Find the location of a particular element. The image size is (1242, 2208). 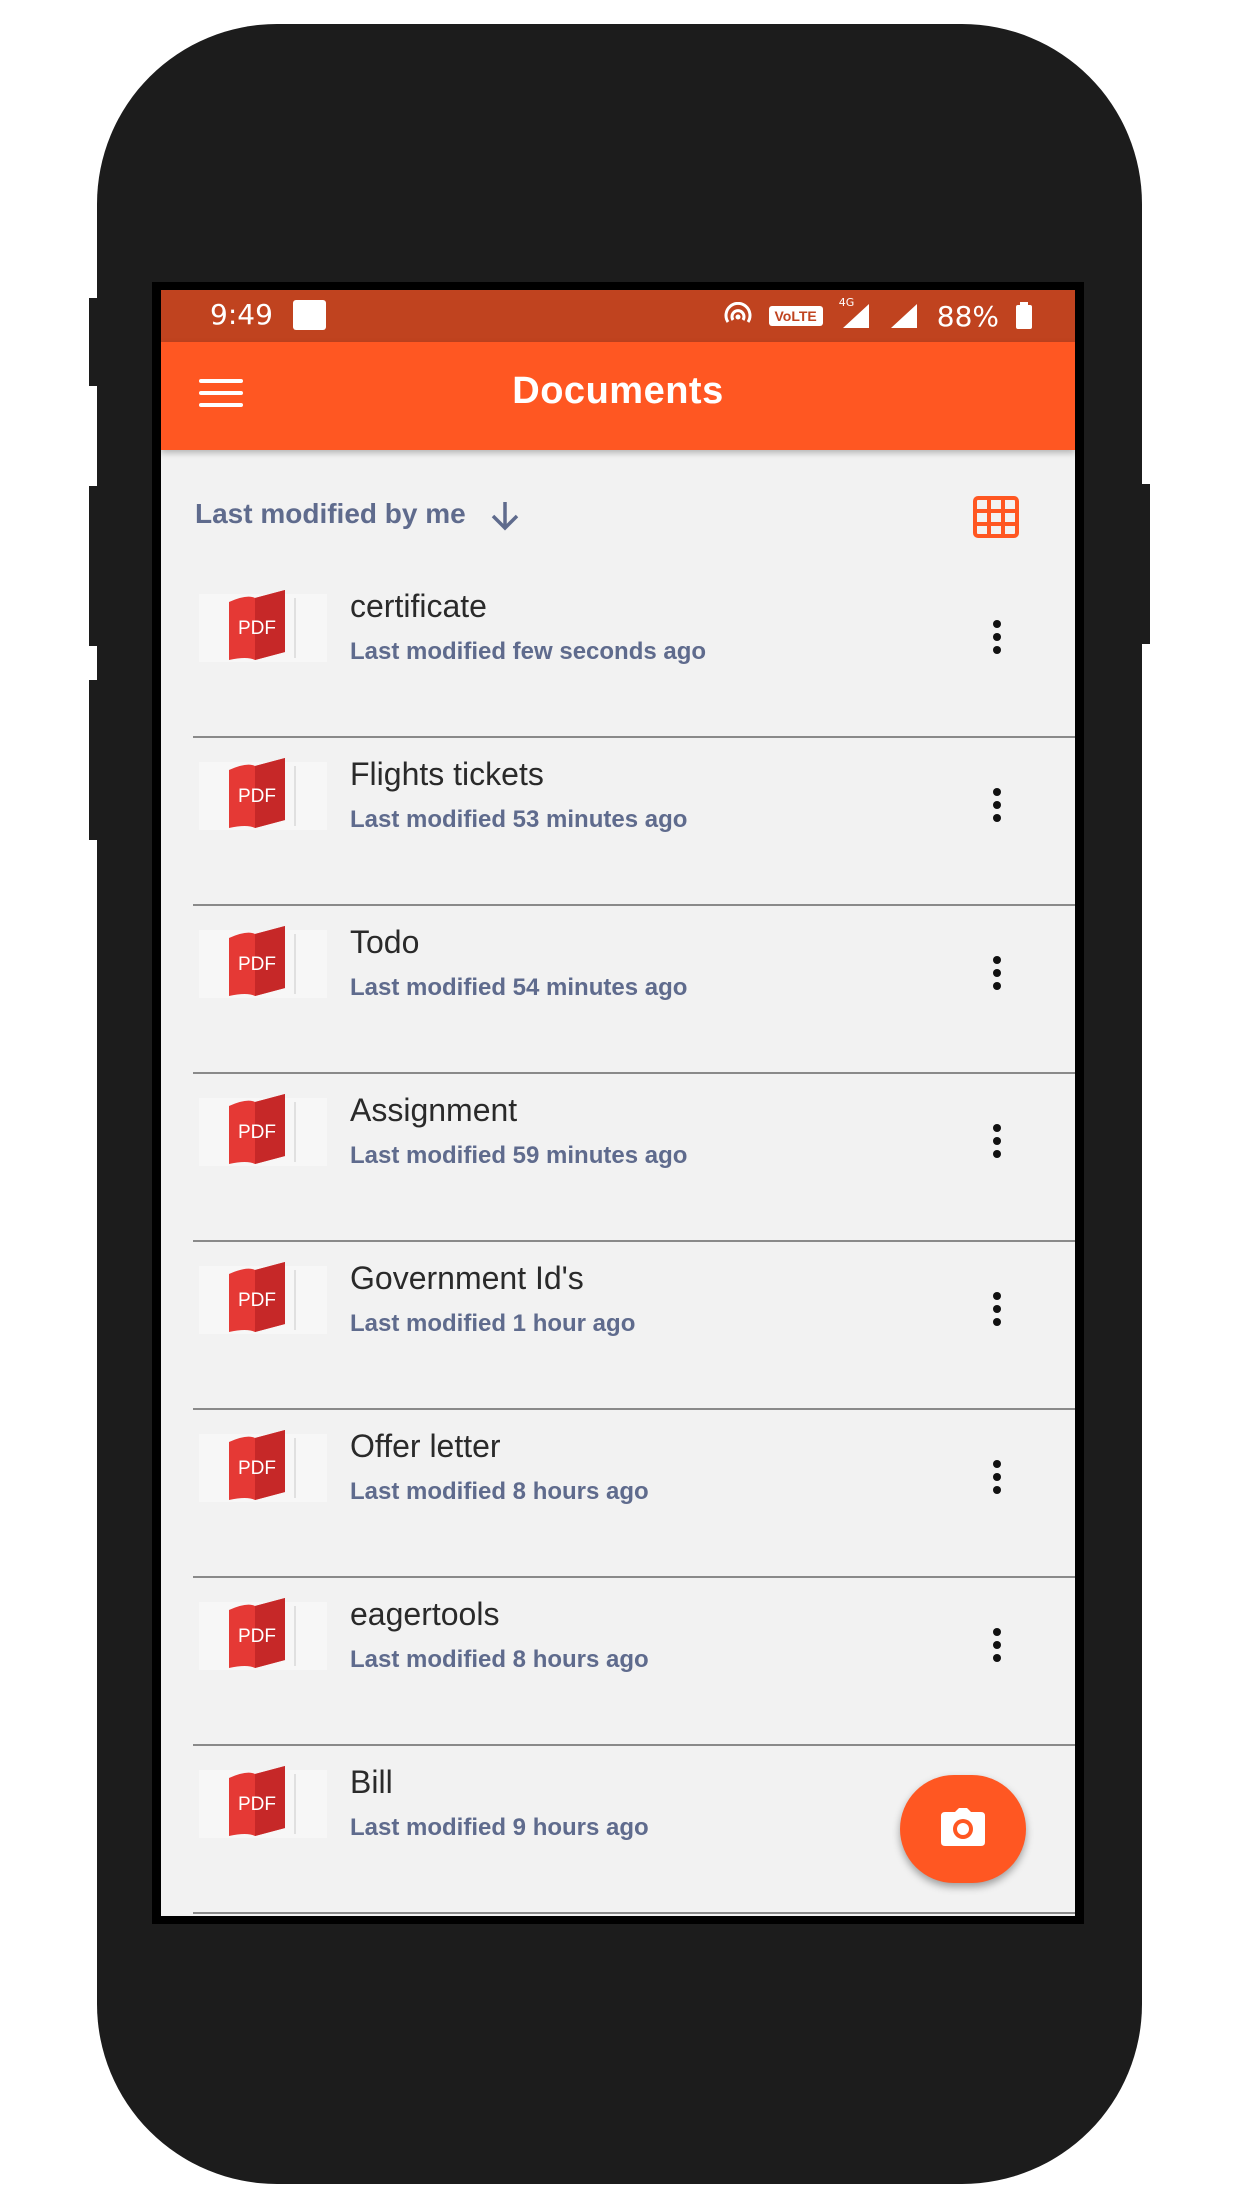

sort-label: Last modified by me is located at coordinates (330, 514).